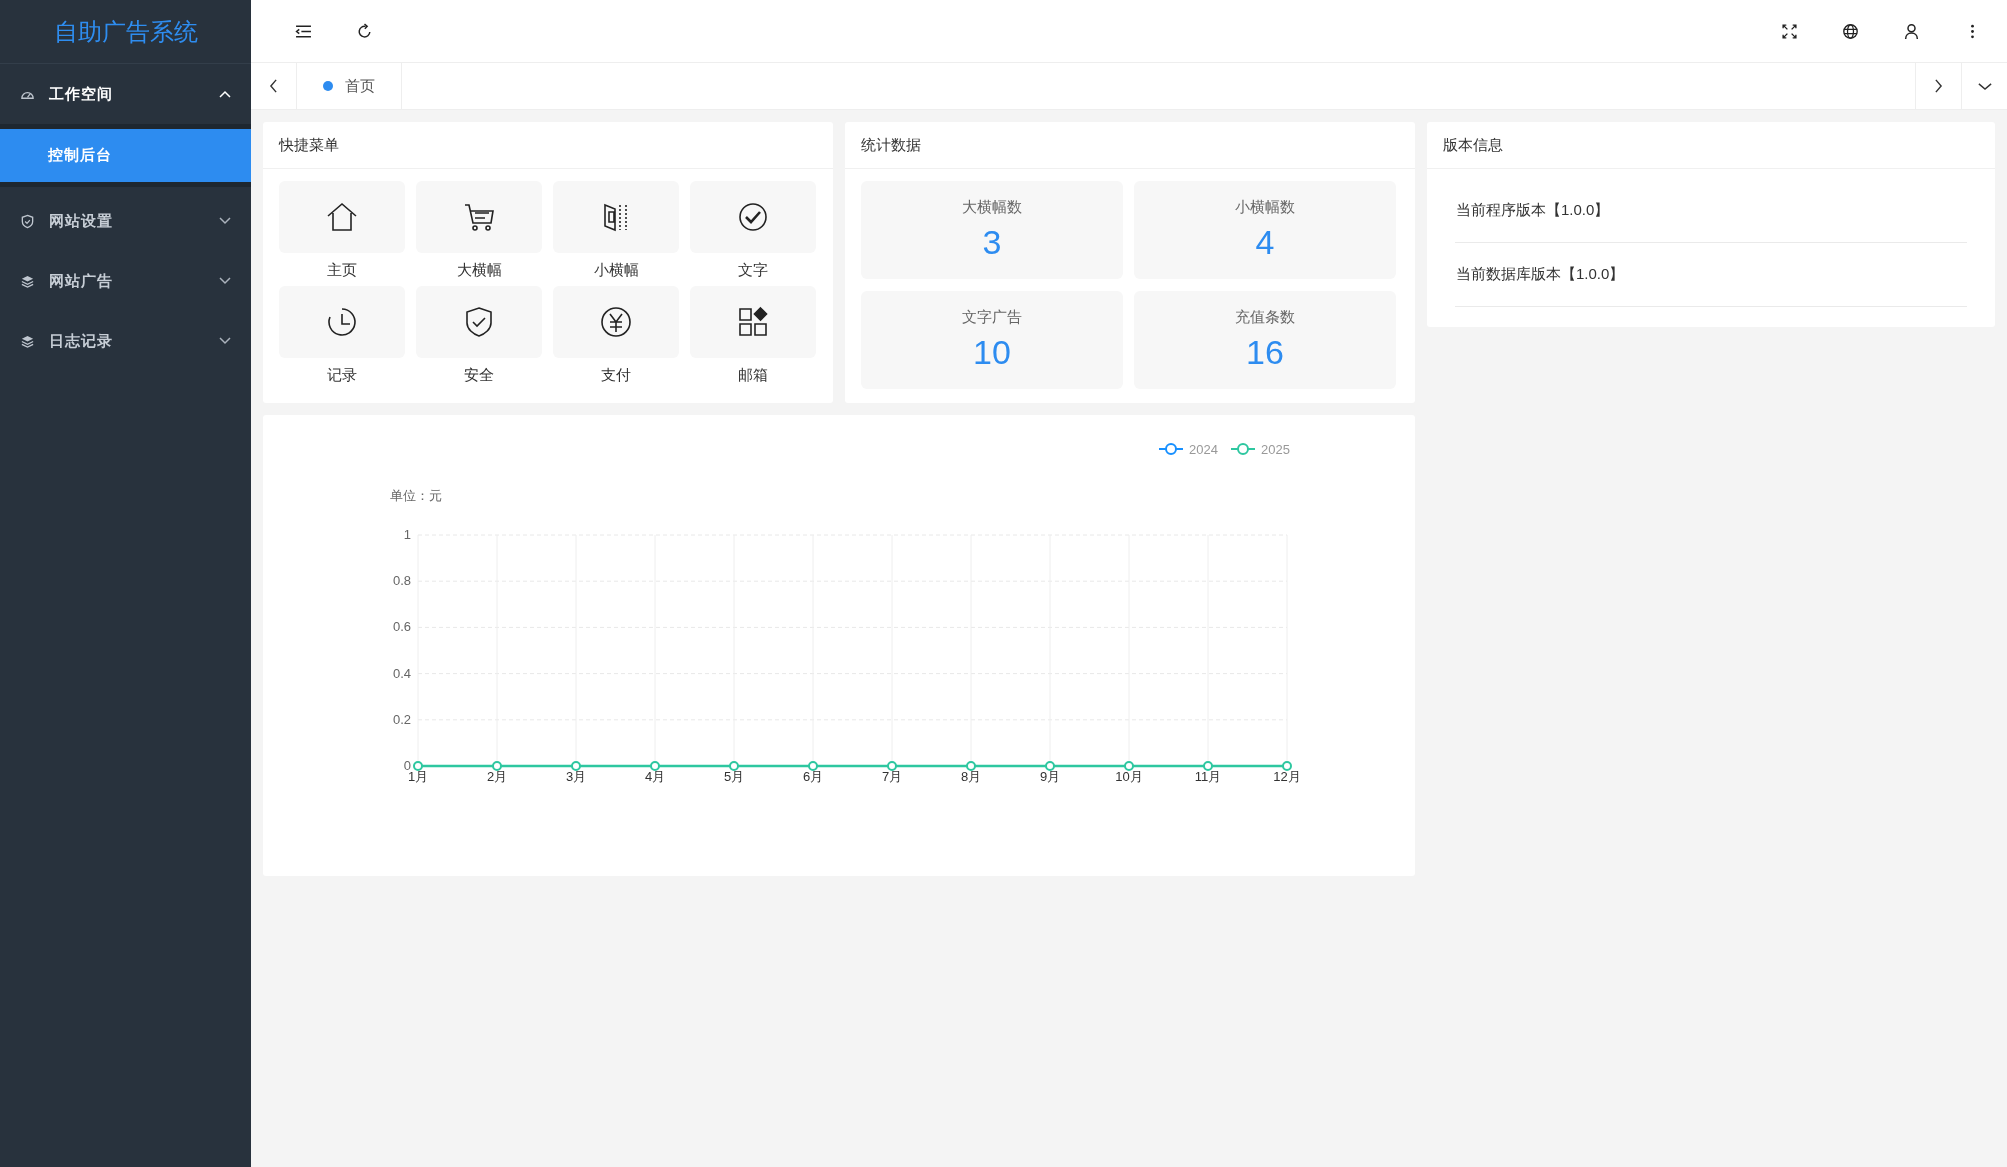 The width and height of the screenshot is (2007, 1167). Describe the element at coordinates (1129, 776) in the screenshot. I see `x-tick-label: 10月` at that location.